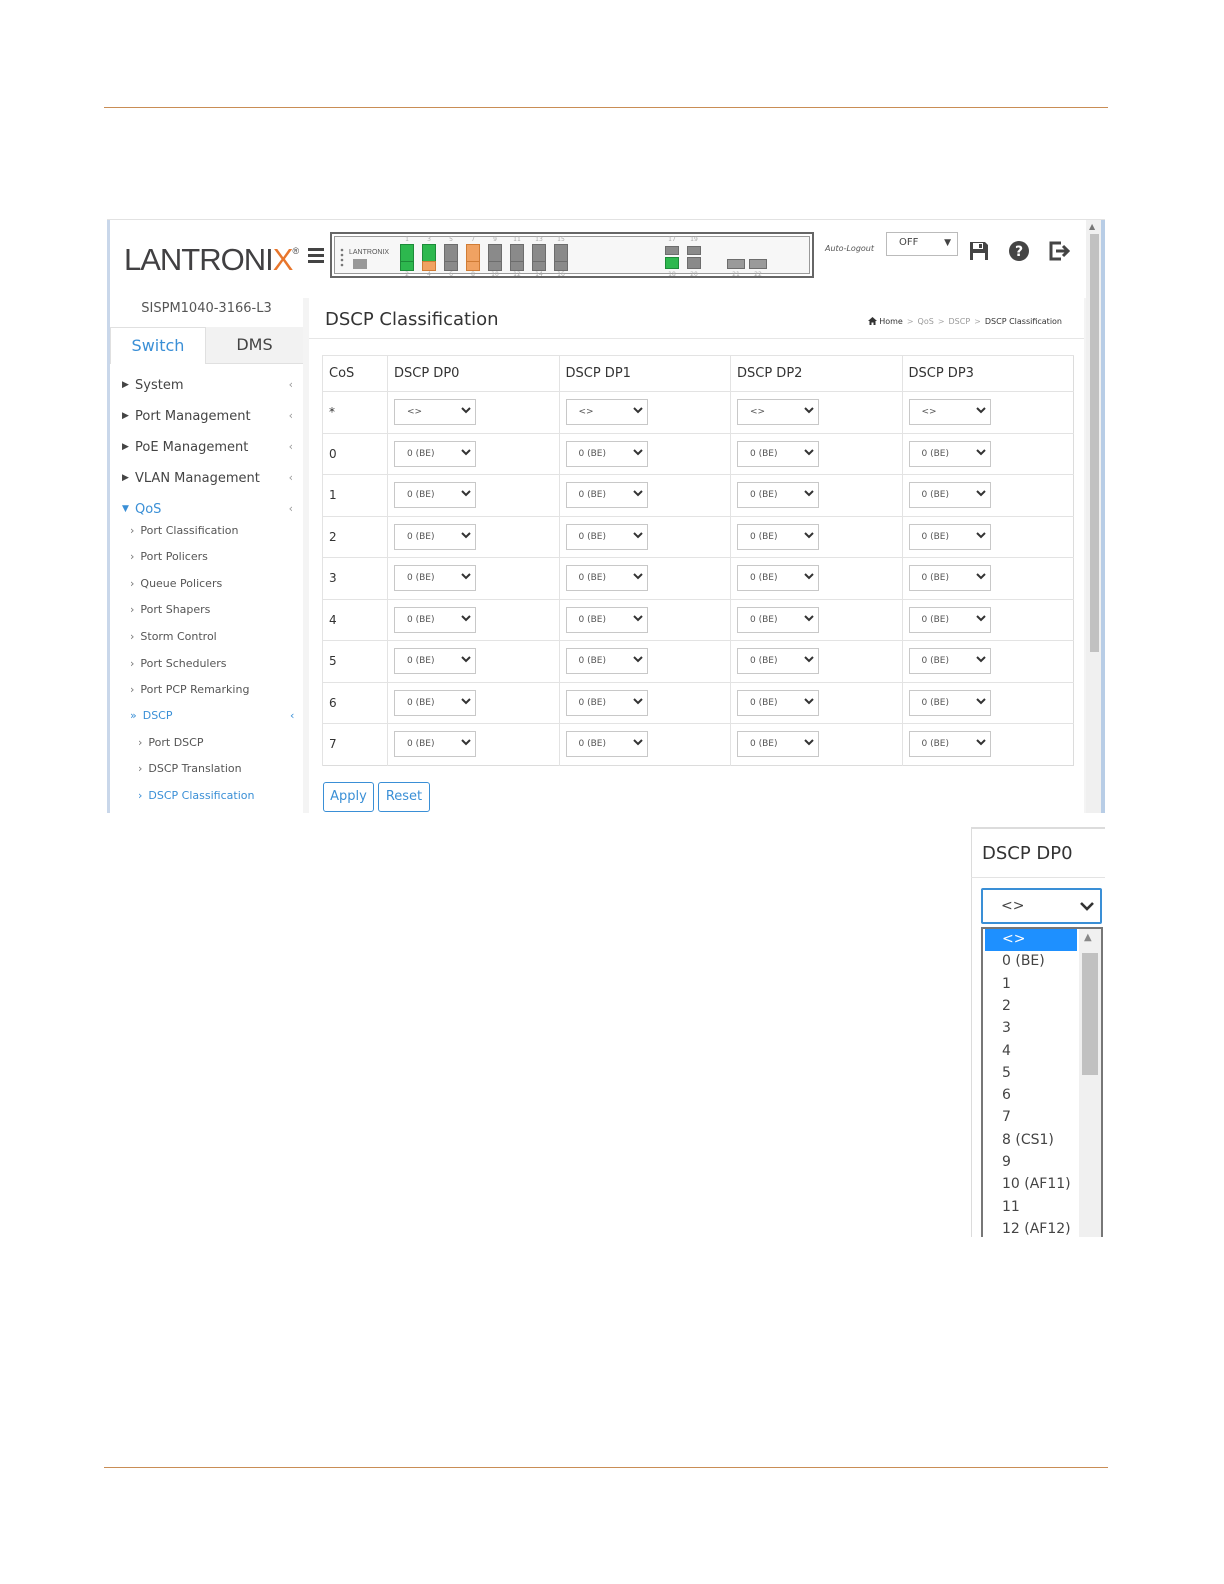  I want to click on dropdown-scrollbar-thumb, so click(1090, 1014).